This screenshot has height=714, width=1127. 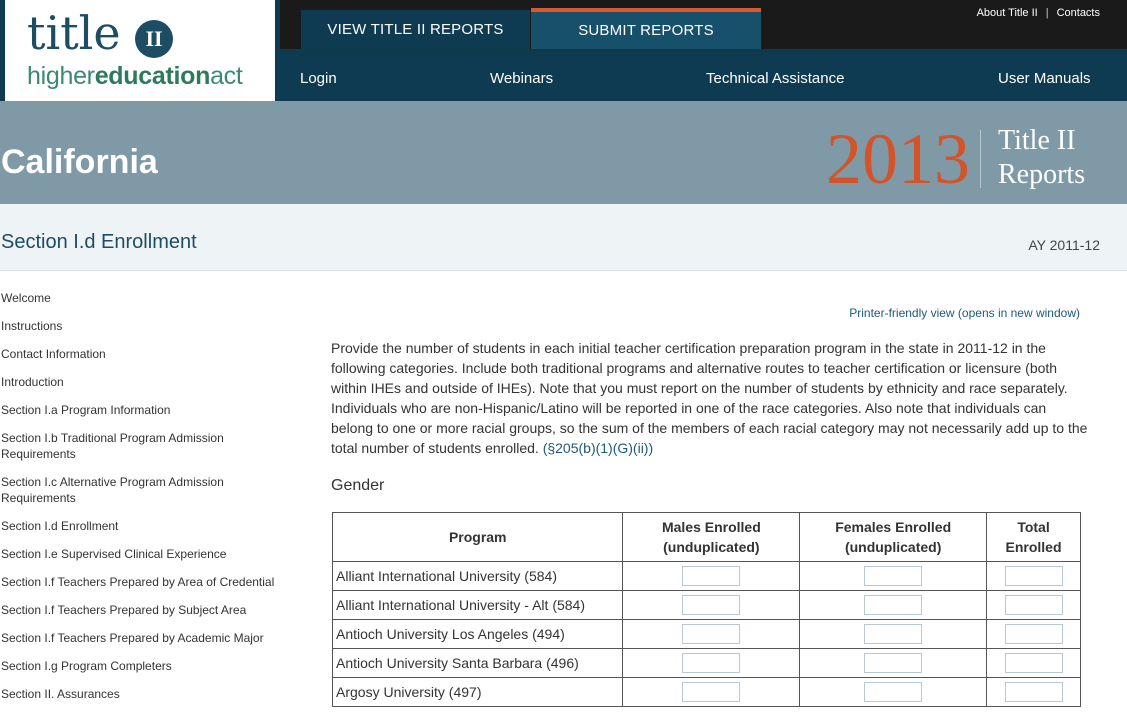 I want to click on utility-links: About Title II | Contacts, so click(x=1038, y=13).